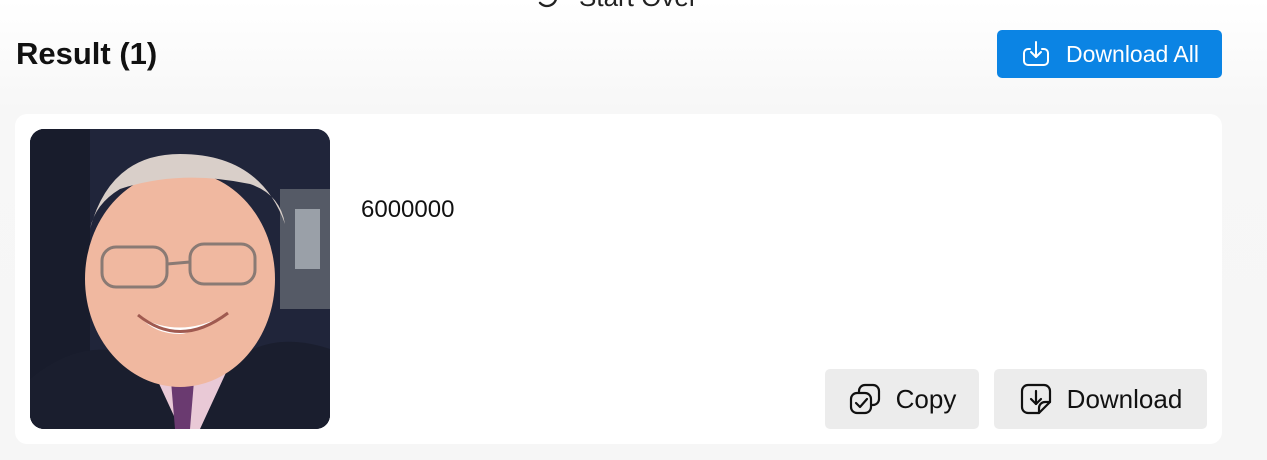 This screenshot has height=460, width=1267. What do you see at coordinates (926, 398) in the screenshot?
I see `copy-label: Copy` at bounding box center [926, 398].